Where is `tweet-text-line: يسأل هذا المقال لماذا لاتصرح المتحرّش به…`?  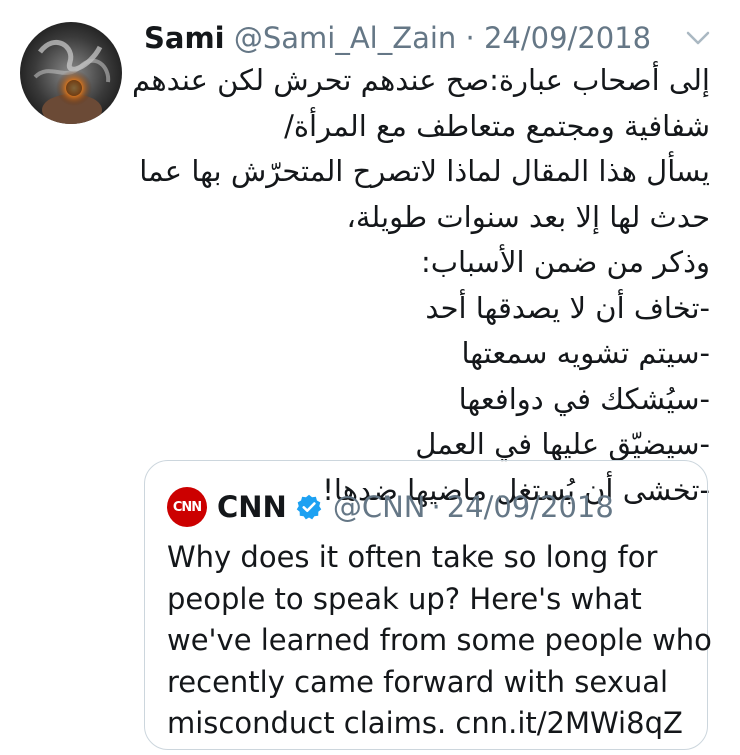
tweet-text-line: يسأل هذا المقال لماذا لاتصرح المتحرّش به… is located at coordinates (424, 171).